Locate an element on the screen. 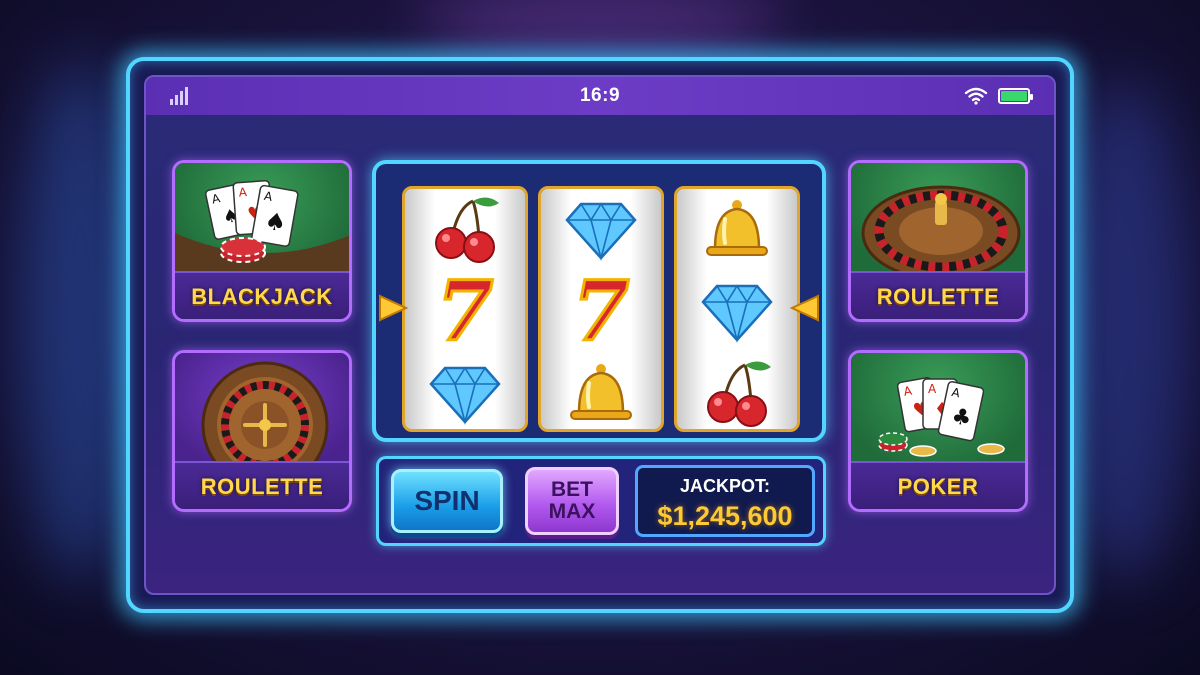  game-tile-roulette-left: ROULETTE is located at coordinates (262, 431).